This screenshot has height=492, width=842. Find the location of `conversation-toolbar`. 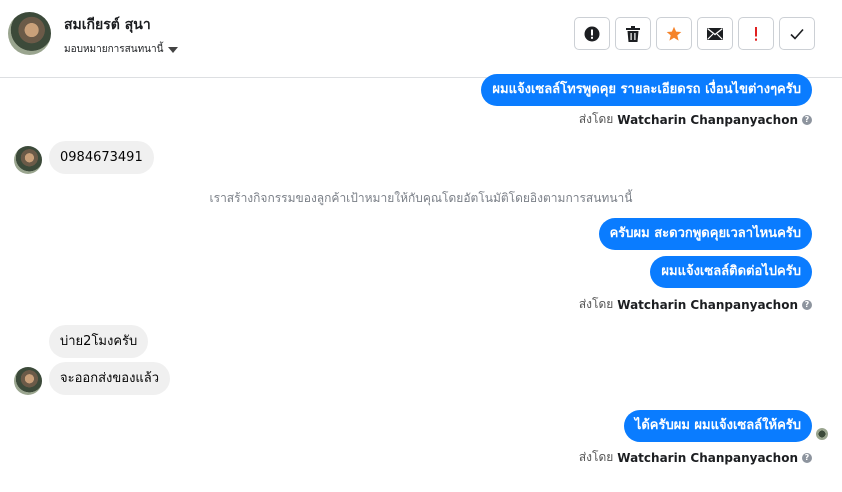

conversation-toolbar is located at coordinates (694, 33).